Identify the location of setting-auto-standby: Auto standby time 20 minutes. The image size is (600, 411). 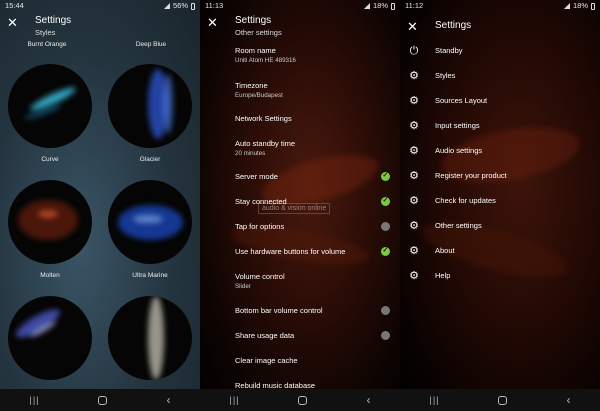
(315, 148).